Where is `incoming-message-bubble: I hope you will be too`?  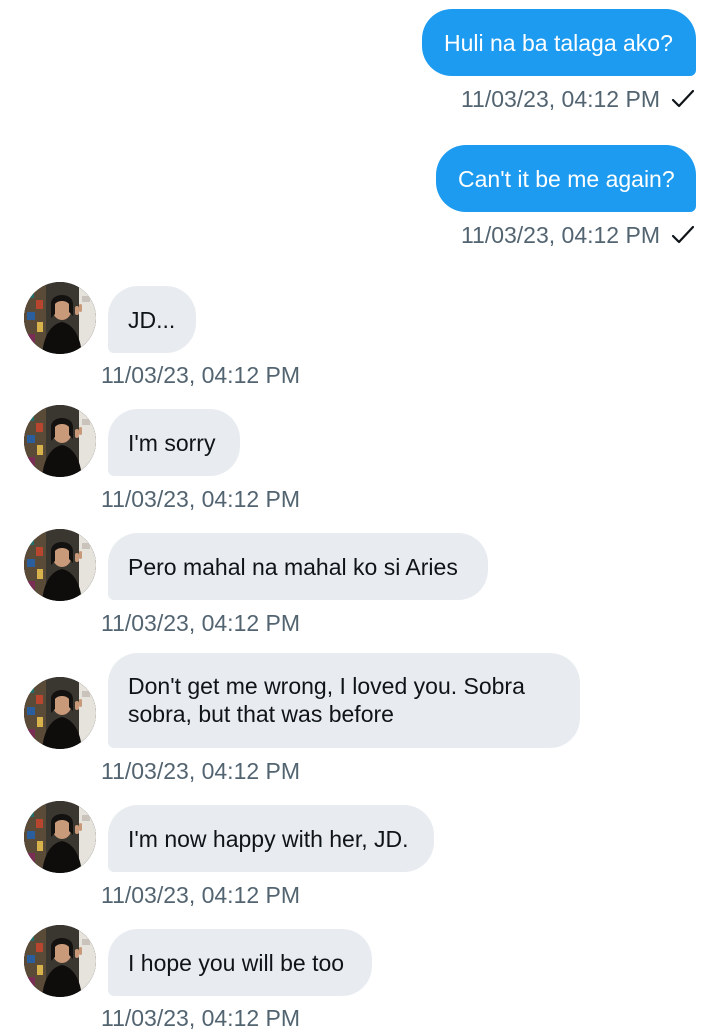
incoming-message-bubble: I hope you will be too is located at coordinates (240, 962).